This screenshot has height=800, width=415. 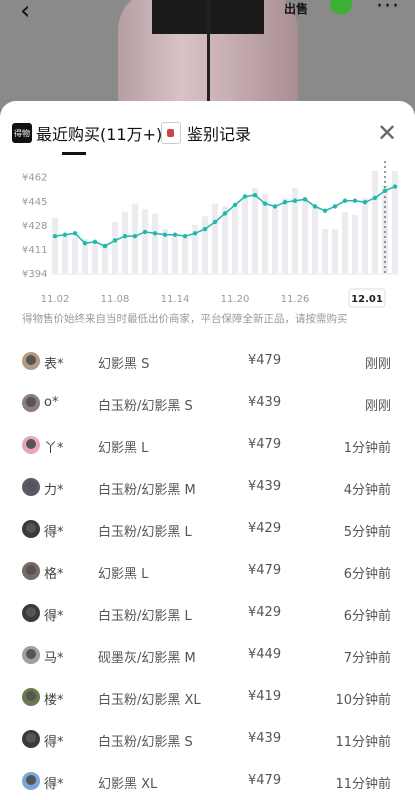 I want to click on product-image-background, so click(x=207, y=55).